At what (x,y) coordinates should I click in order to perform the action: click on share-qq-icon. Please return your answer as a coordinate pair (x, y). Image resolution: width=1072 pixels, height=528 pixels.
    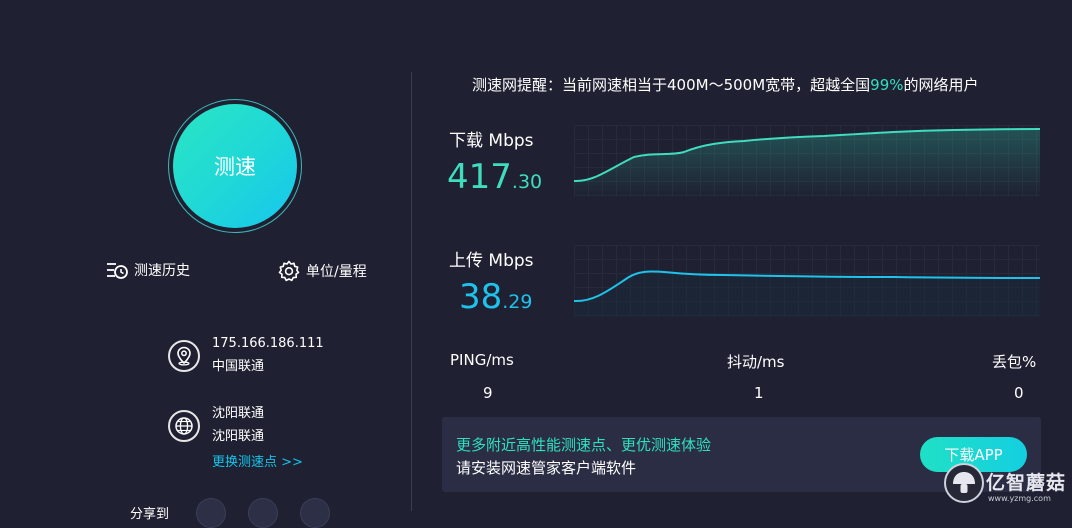
    Looking at the image, I should click on (315, 513).